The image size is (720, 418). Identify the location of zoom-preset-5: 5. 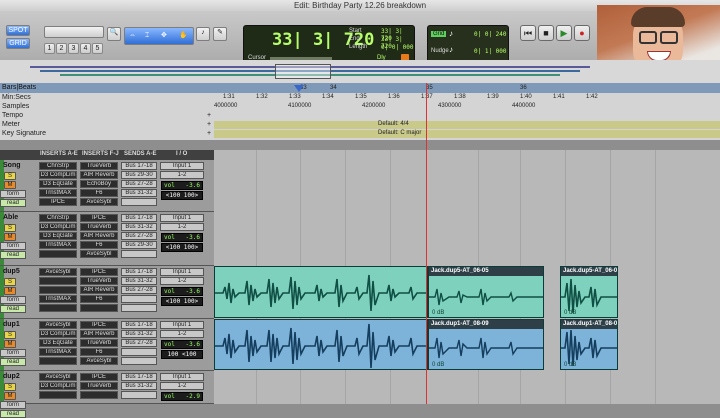
(97, 48).